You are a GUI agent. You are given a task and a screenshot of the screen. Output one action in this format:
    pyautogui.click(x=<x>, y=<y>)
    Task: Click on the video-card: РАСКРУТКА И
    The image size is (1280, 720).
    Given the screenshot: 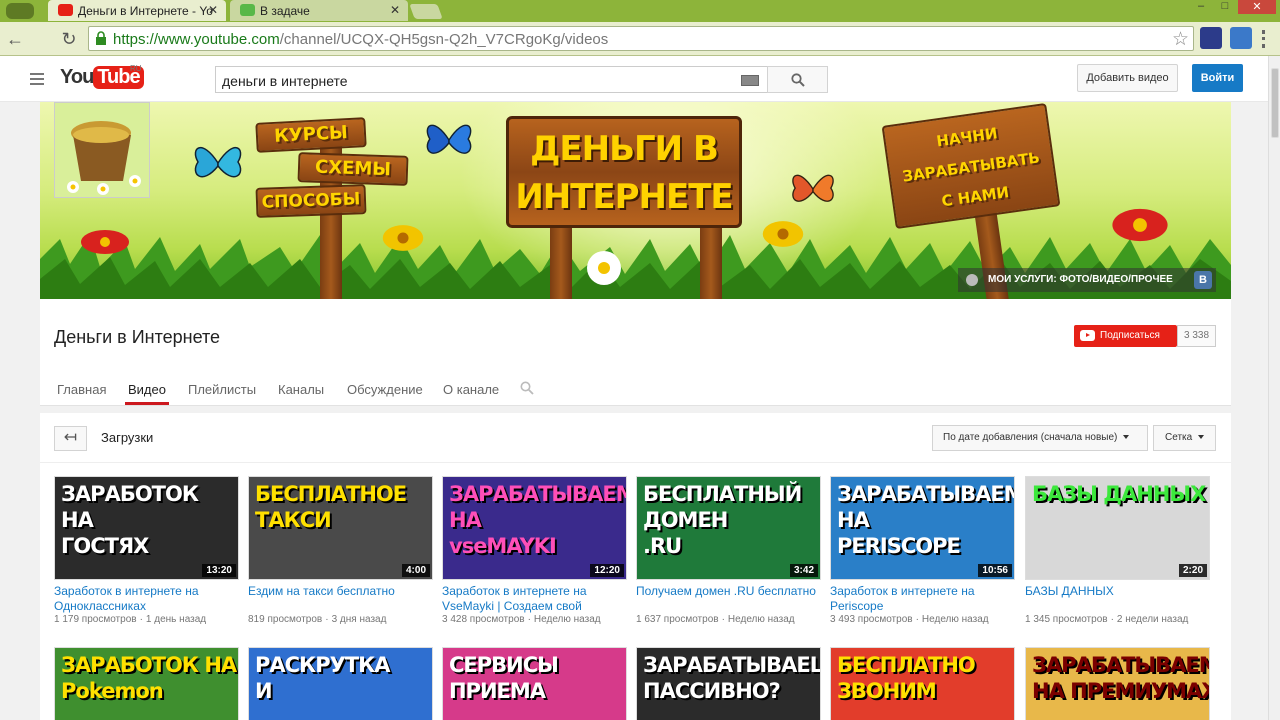 What is the action you would take?
    pyautogui.click(x=340, y=683)
    